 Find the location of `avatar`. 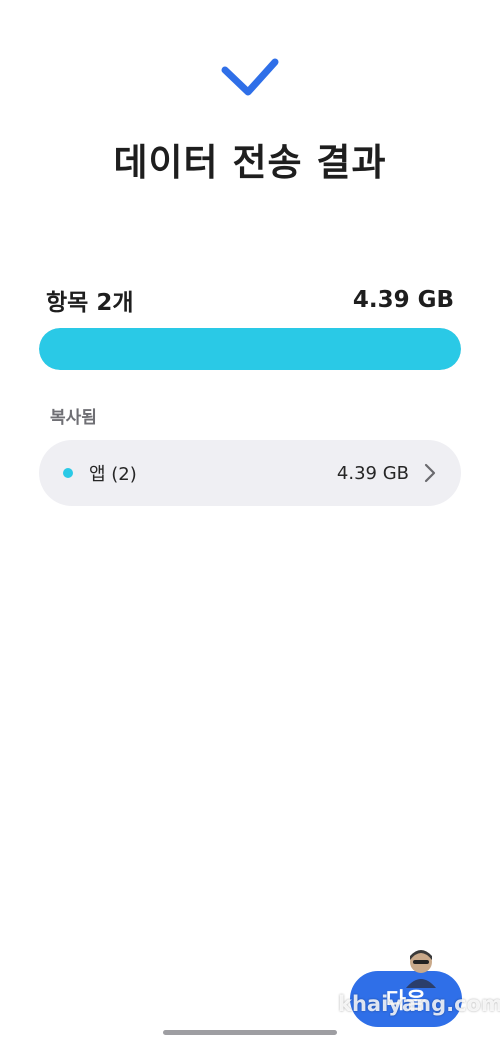

avatar is located at coordinates (421, 969).